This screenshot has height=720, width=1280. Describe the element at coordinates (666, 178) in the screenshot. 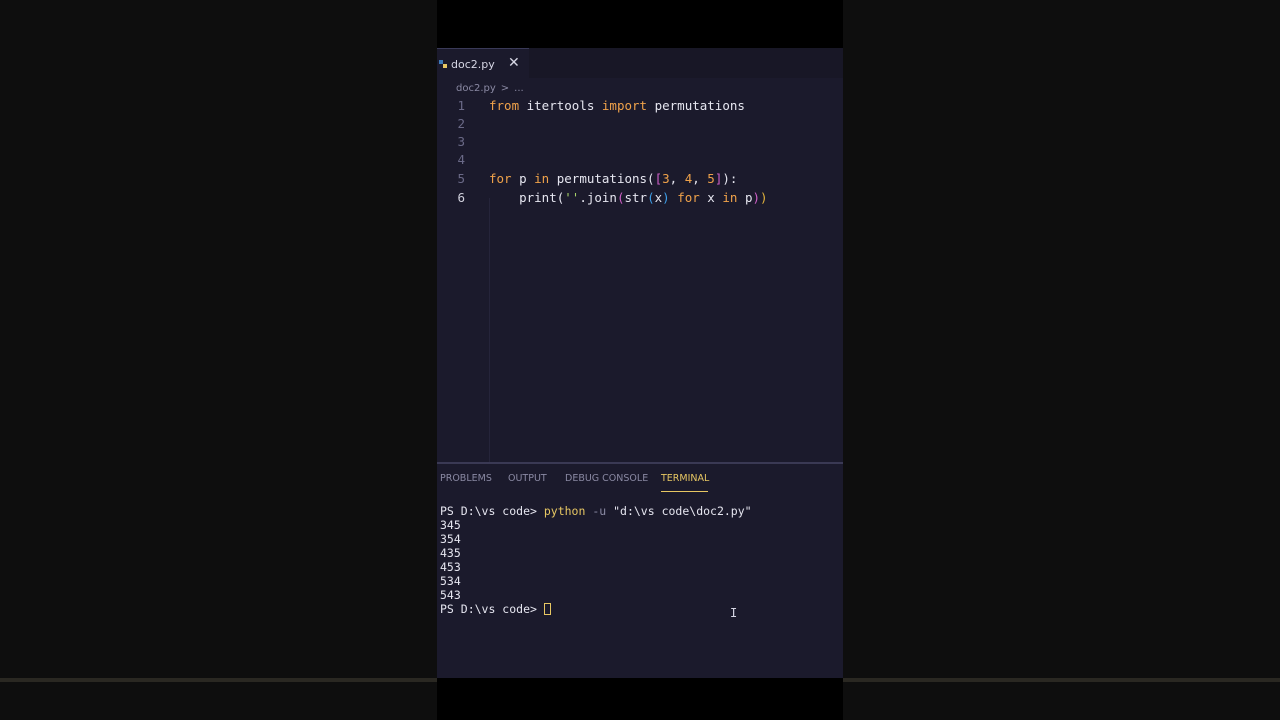

I see `number: 3` at that location.